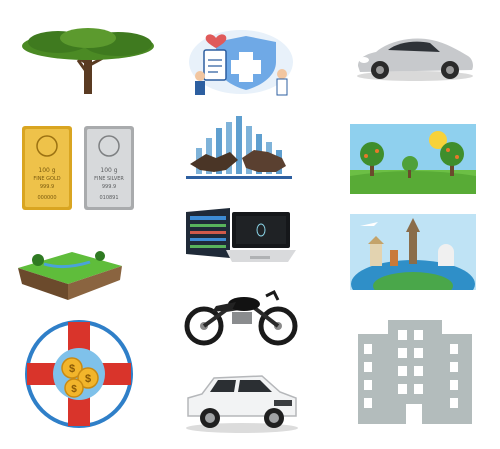 Image resolution: width=500 pixels, height=449 pixels. Describe the element at coordinates (108, 170) in the screenshot. I see `silver-bar-weight: 100 g` at that location.